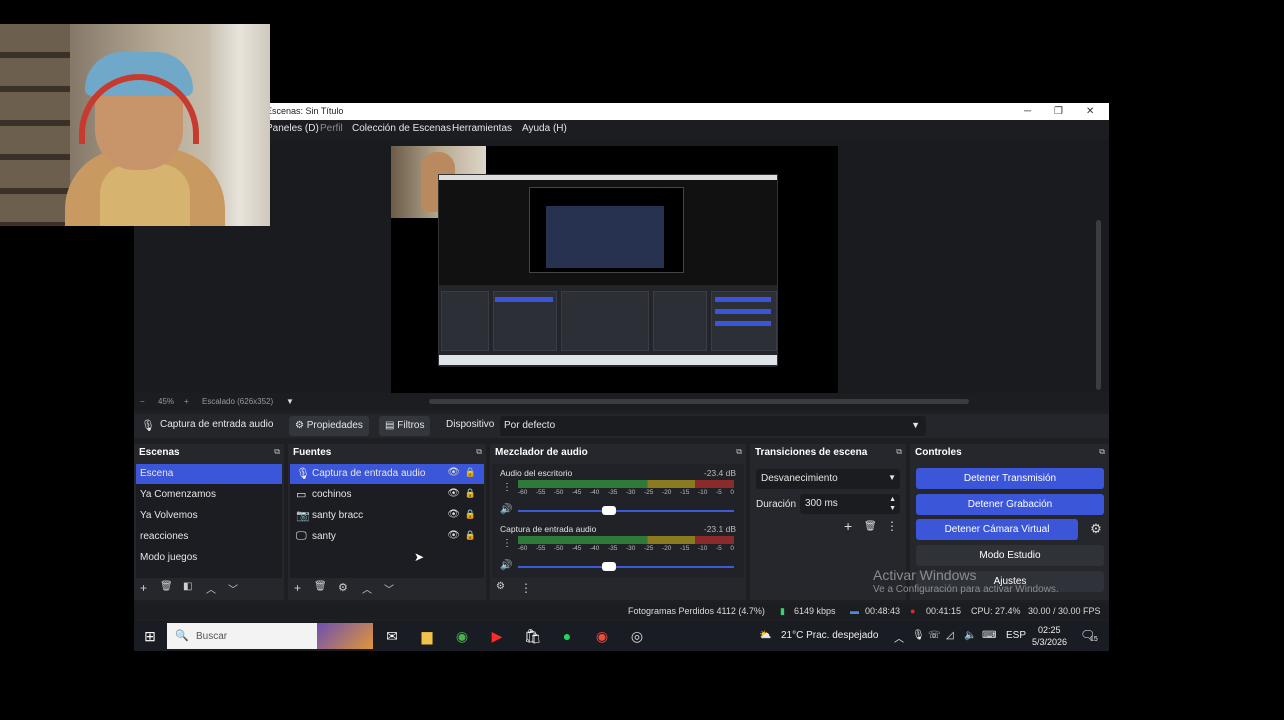 This screenshot has height=720, width=1284. I want to click on spin-arrows-icon: ▲ ▼, so click(892, 504).